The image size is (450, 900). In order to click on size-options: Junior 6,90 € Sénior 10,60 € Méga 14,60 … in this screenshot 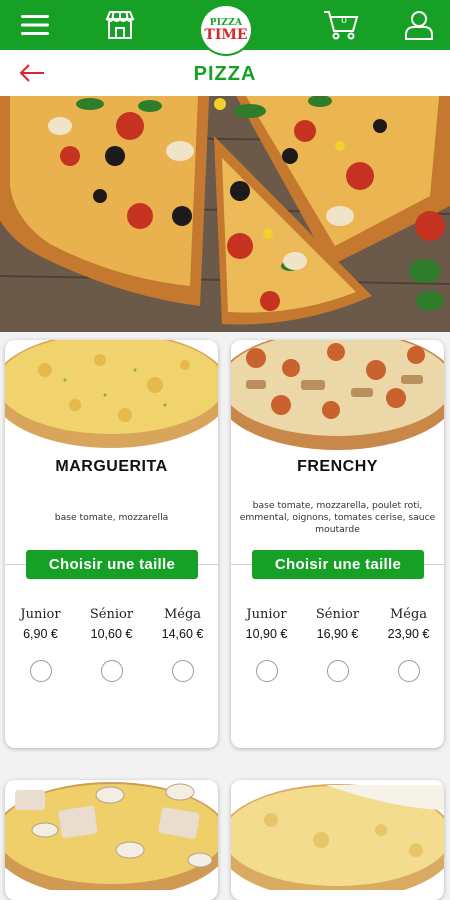, I will do `click(111, 644)`.